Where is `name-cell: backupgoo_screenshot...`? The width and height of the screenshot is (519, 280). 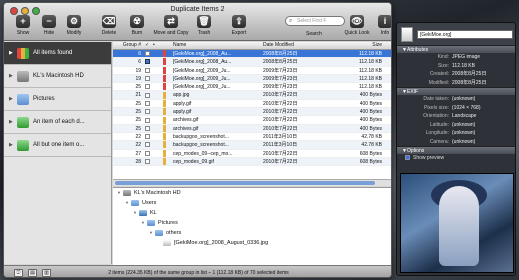
name-cell: backupgoo_screenshot... is located at coordinates (201, 145).